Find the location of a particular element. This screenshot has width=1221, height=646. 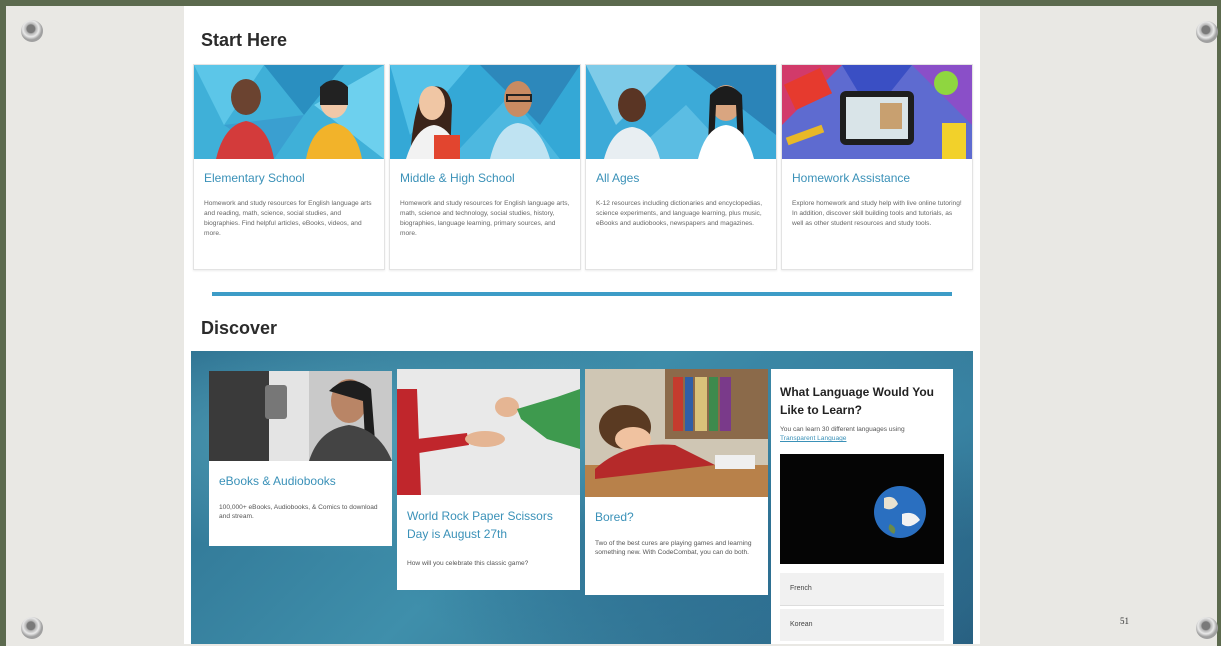

section-divider is located at coordinates (582, 294).